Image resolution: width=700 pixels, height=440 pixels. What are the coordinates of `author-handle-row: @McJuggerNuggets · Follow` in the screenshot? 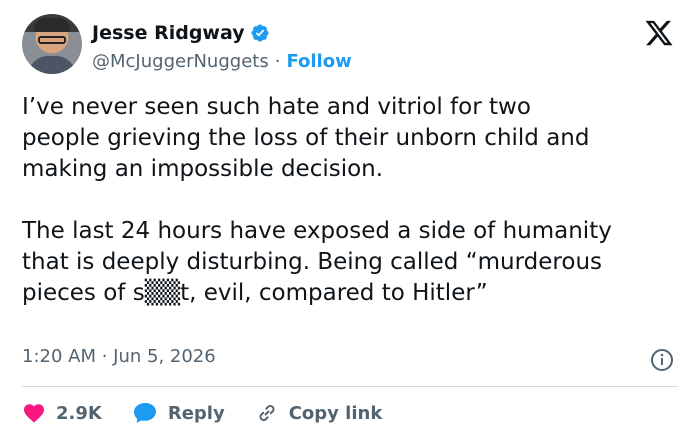 It's located at (222, 61).